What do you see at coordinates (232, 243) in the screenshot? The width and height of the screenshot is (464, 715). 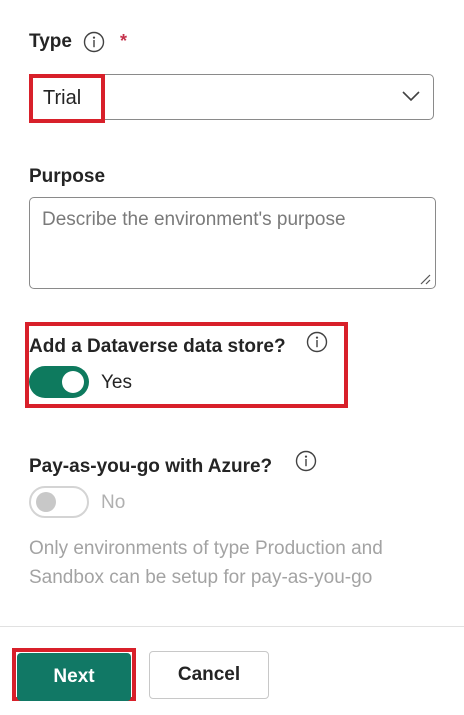 I see `purpose-textarea` at bounding box center [232, 243].